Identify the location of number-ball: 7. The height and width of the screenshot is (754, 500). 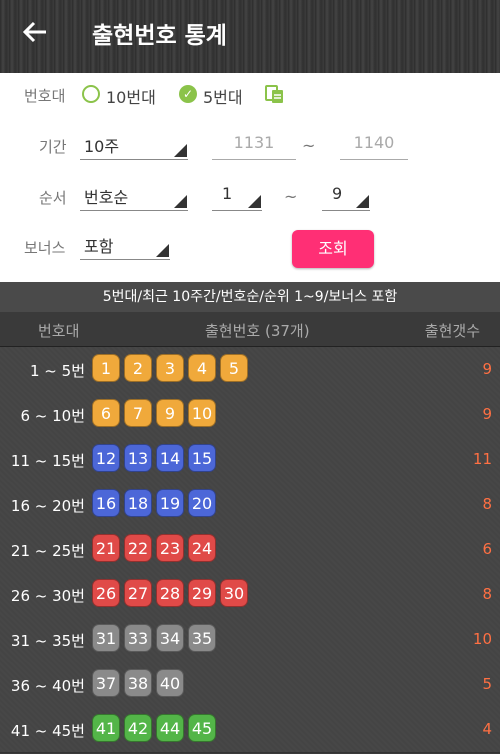
(138, 413).